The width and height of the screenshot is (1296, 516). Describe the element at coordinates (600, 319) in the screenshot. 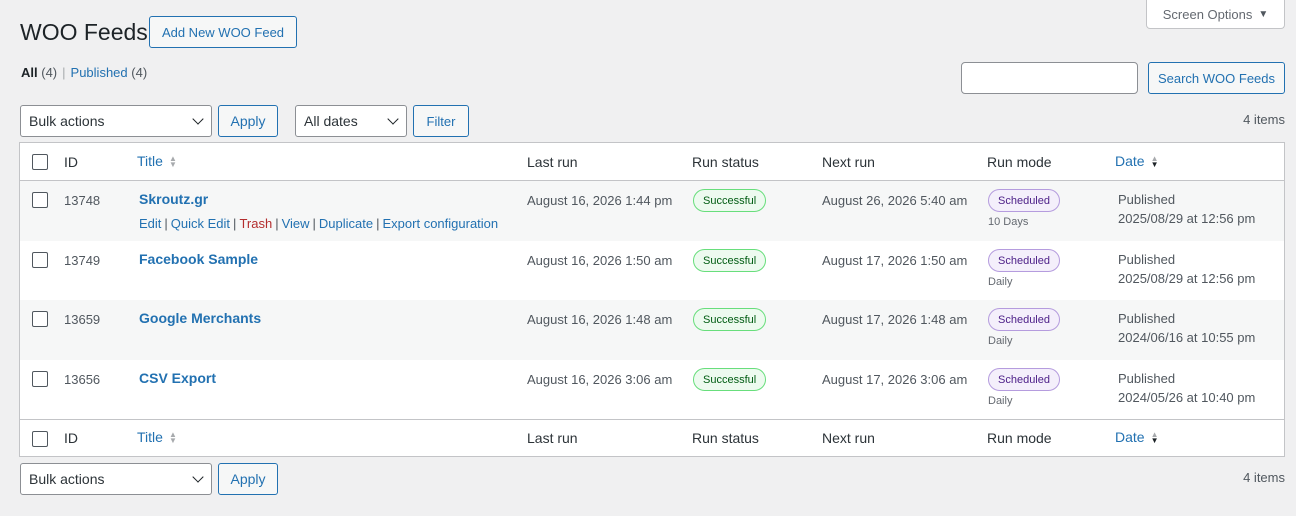

I see `last-run: August 16, 2026 1:48 am` at that location.